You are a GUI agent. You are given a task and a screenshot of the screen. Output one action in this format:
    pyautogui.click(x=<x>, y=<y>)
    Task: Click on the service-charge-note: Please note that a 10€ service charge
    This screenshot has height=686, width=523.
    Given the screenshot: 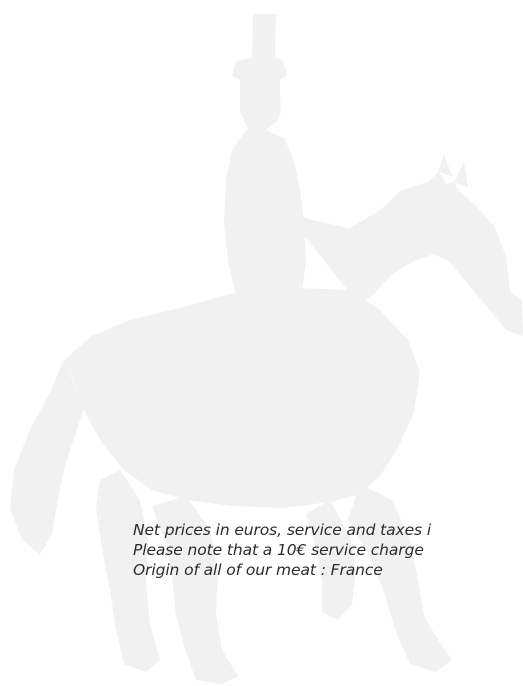 What is the action you would take?
    pyautogui.click(x=278, y=550)
    